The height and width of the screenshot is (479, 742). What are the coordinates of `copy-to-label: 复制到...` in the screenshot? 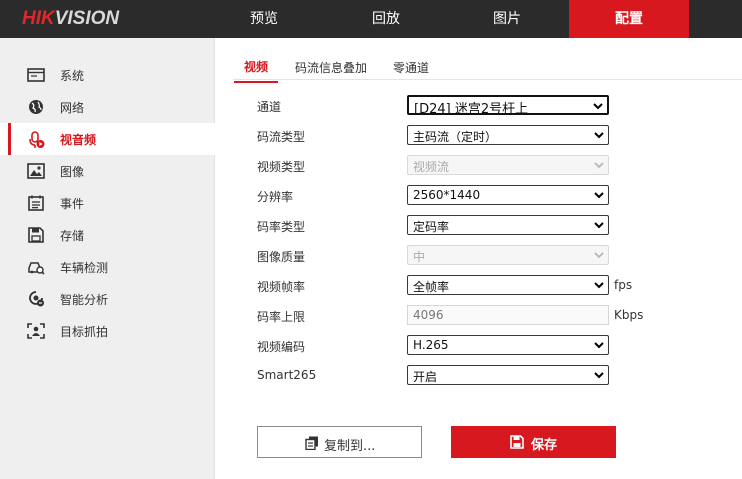 It's located at (350, 446).